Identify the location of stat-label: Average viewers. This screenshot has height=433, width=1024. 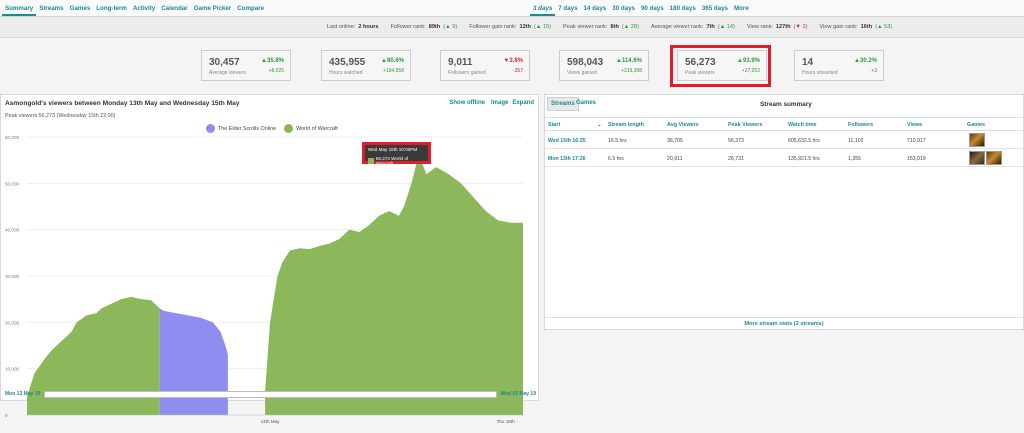
(227, 73).